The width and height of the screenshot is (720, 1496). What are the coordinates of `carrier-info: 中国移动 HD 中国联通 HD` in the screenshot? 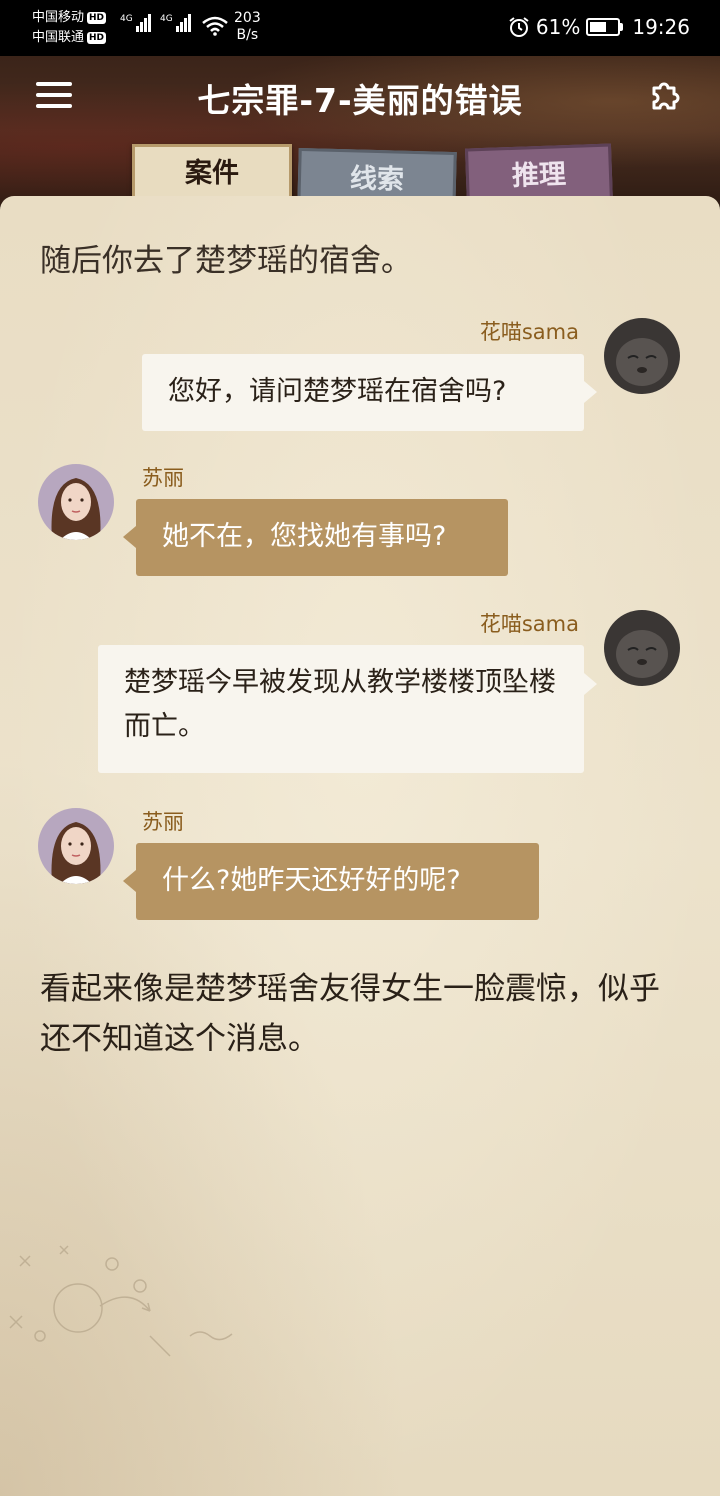 It's located at (69, 28).